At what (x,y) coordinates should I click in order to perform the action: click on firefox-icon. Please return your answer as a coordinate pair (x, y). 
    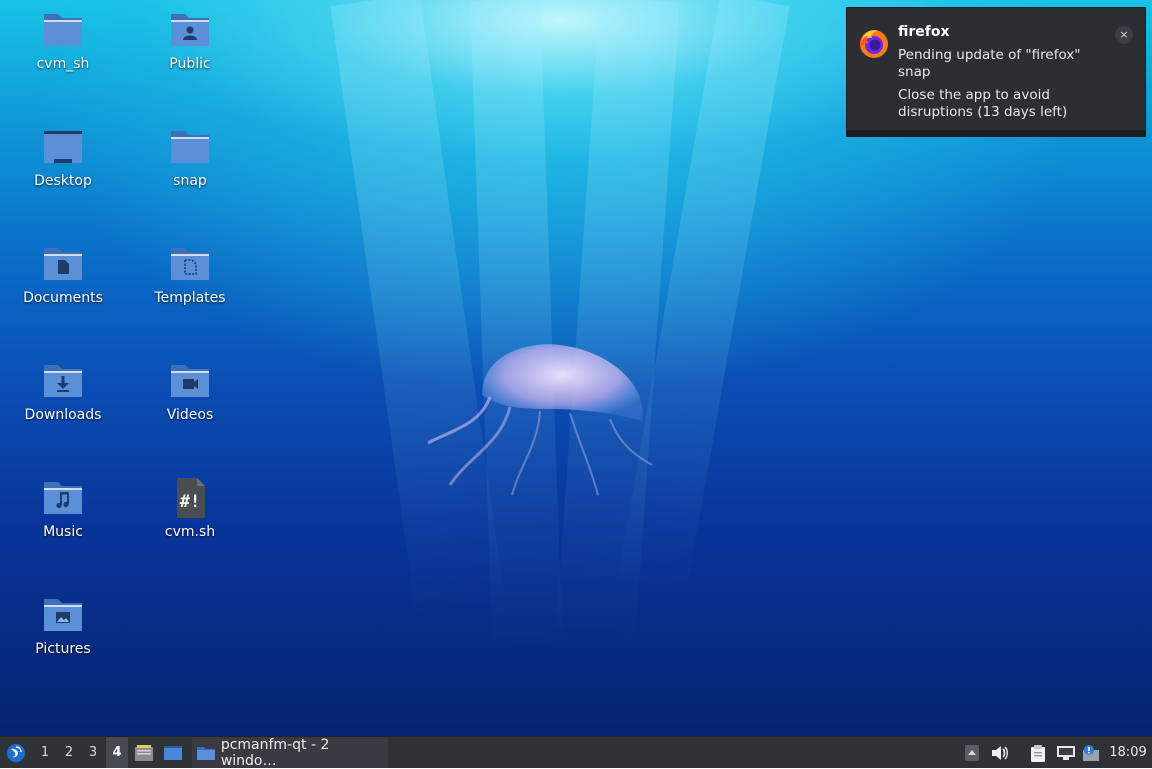
    Looking at the image, I should click on (874, 44).